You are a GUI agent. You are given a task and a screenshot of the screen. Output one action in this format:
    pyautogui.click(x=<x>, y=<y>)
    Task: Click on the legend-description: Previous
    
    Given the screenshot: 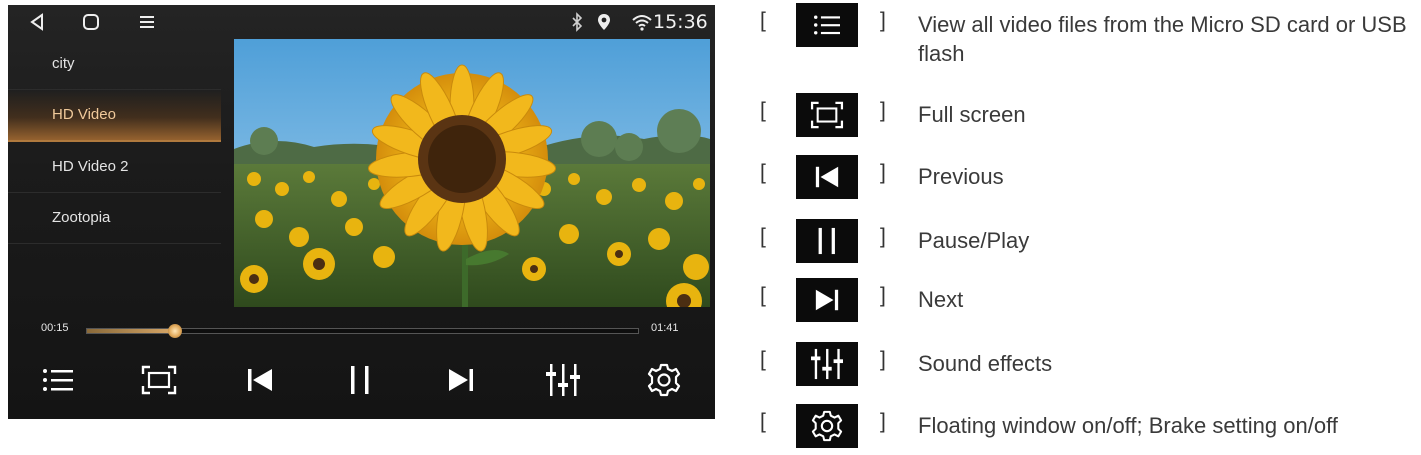 What is the action you would take?
    pyautogui.click(x=961, y=176)
    